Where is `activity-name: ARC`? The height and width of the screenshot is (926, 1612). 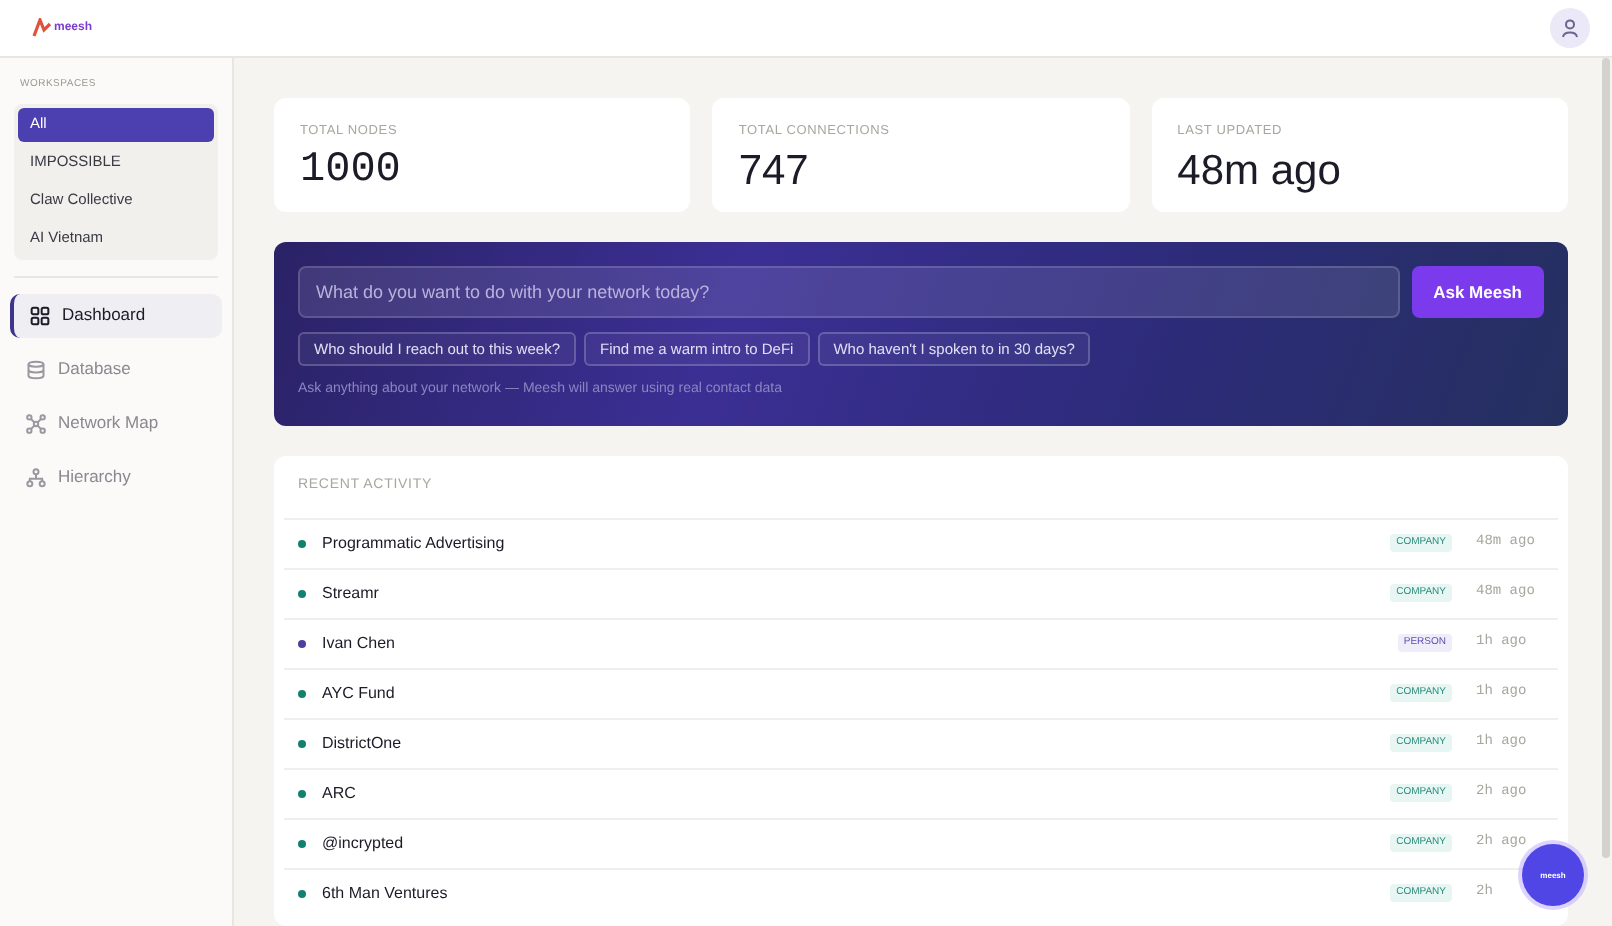 activity-name: ARC is located at coordinates (340, 793).